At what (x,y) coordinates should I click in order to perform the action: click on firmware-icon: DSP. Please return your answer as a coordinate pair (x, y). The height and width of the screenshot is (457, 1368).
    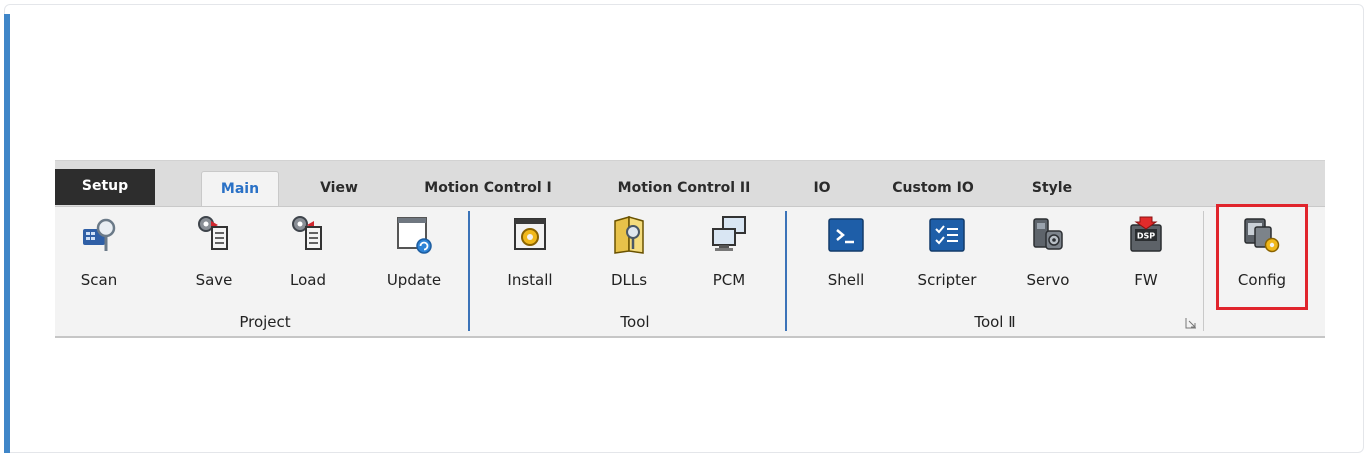
    Looking at the image, I should click on (1146, 234).